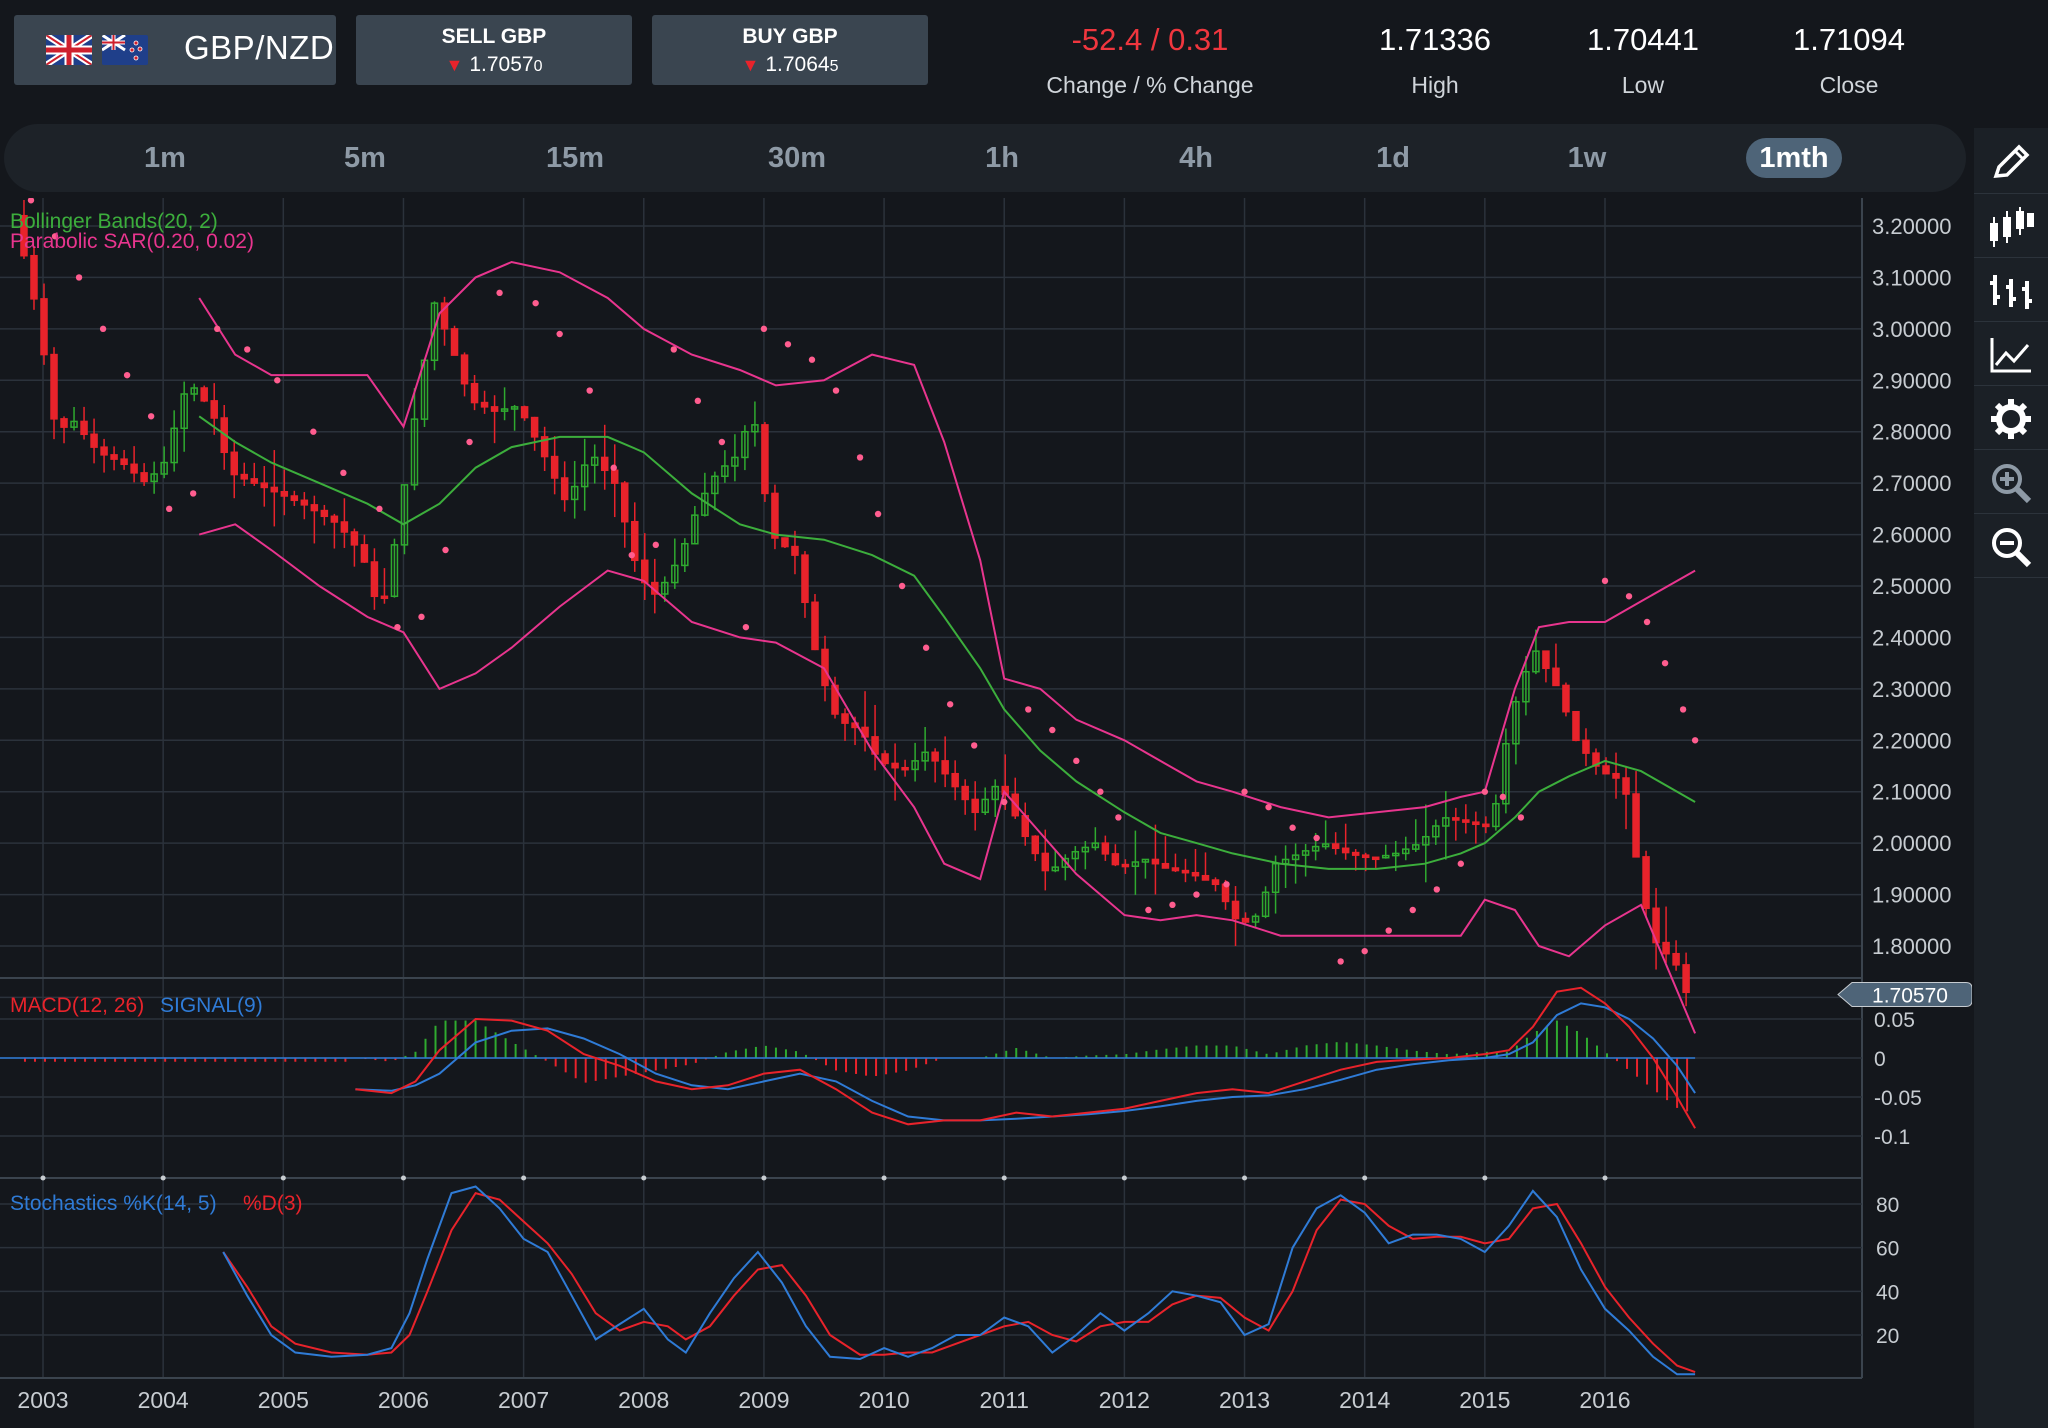  What do you see at coordinates (165, 158) in the screenshot?
I see `tab-1m: 1m` at bounding box center [165, 158].